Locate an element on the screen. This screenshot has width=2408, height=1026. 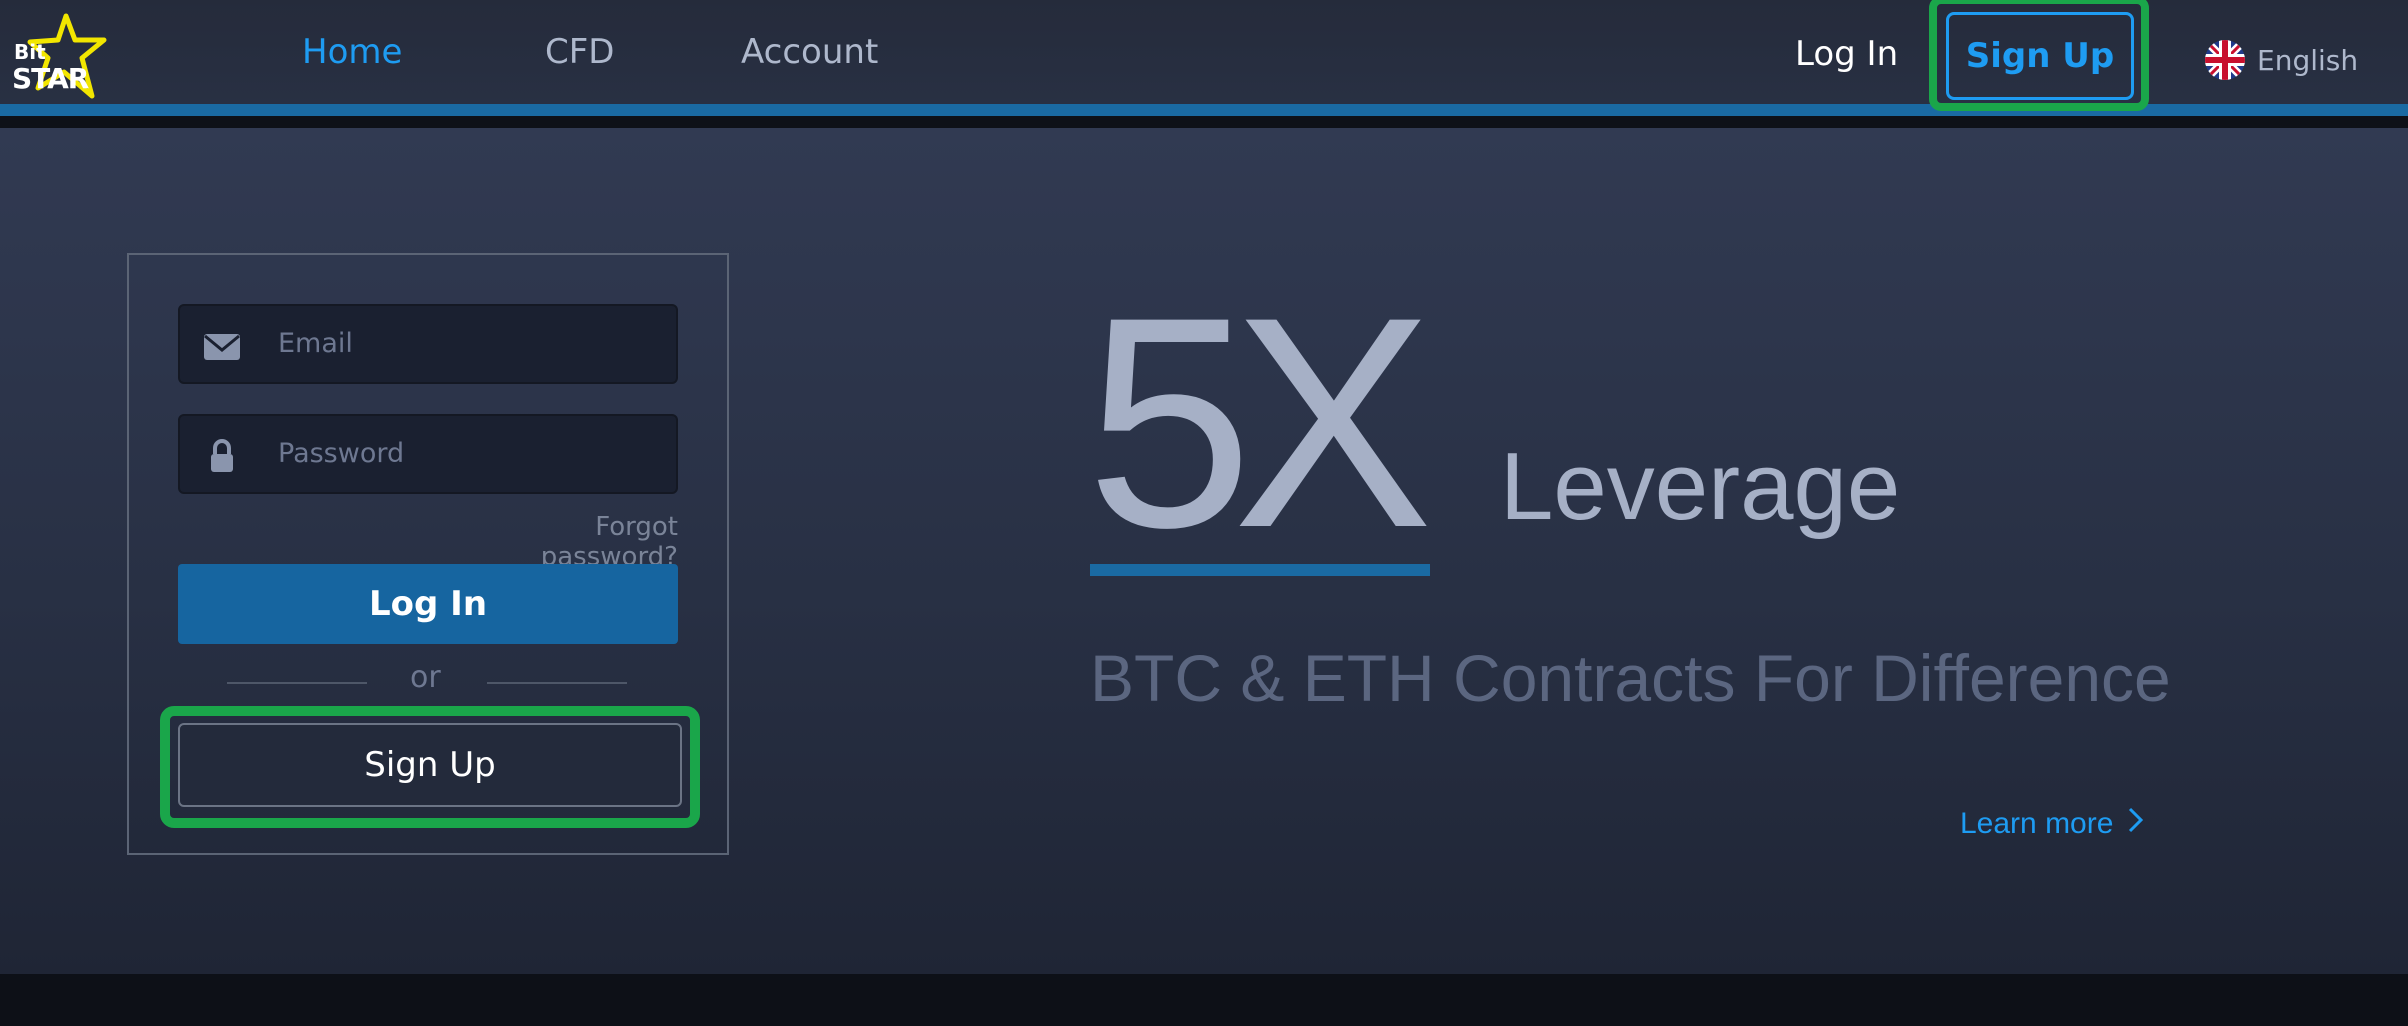
password-placeholder: Password is located at coordinates (341, 453).